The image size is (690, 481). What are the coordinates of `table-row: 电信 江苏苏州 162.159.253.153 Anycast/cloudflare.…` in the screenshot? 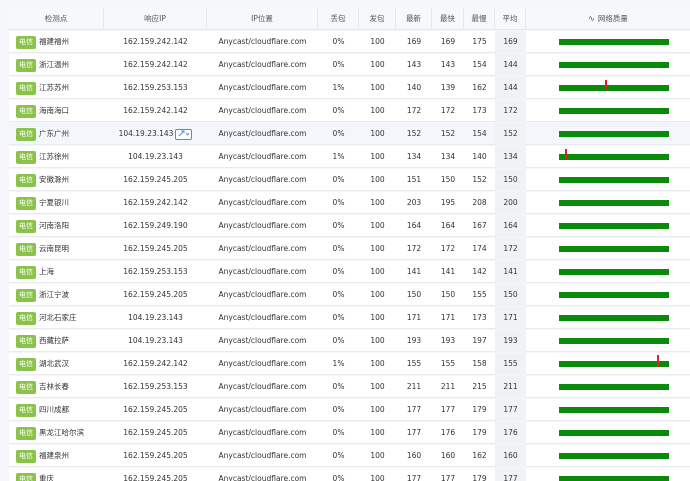 It's located at (349, 88).